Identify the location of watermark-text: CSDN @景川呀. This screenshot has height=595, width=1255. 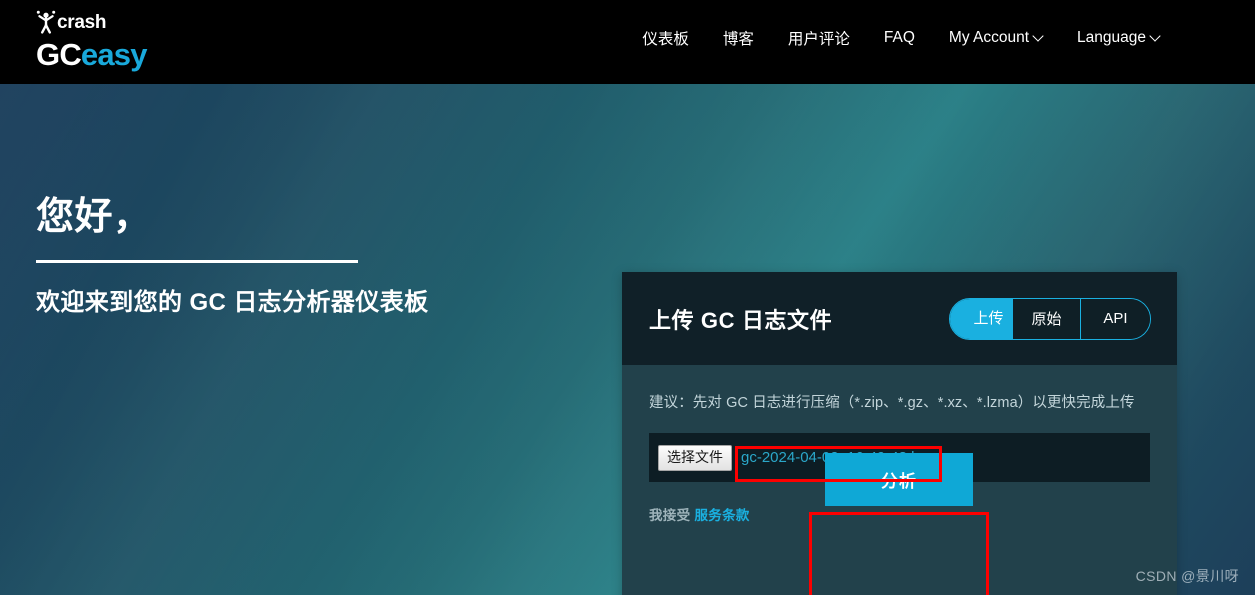
(1187, 576).